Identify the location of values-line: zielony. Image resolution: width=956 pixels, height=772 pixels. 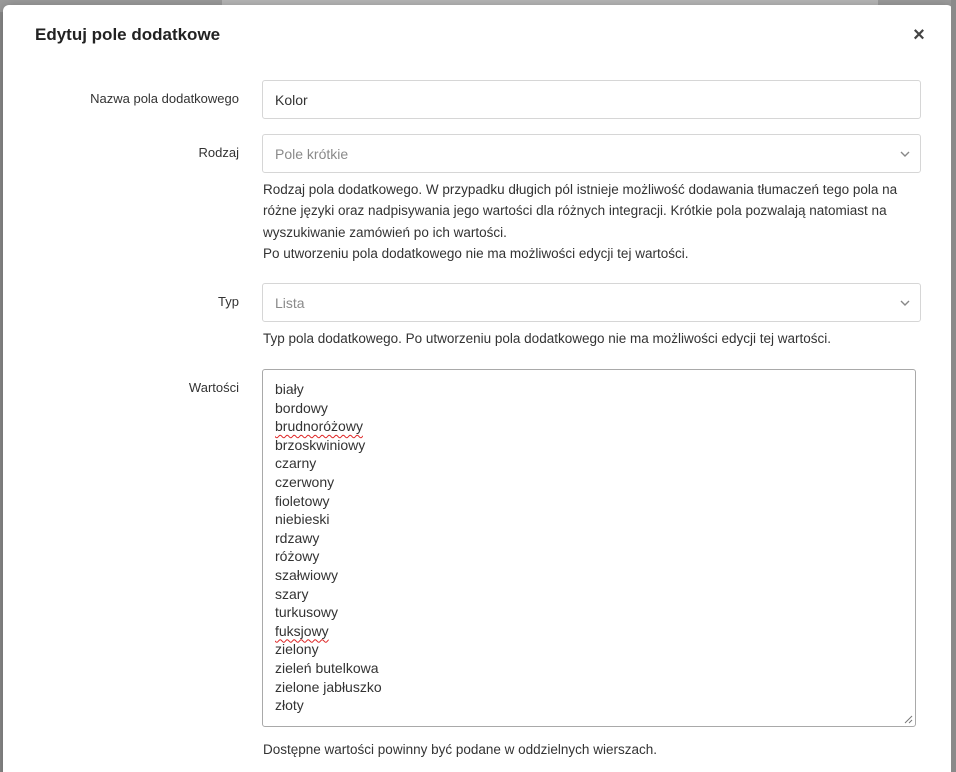
(297, 649).